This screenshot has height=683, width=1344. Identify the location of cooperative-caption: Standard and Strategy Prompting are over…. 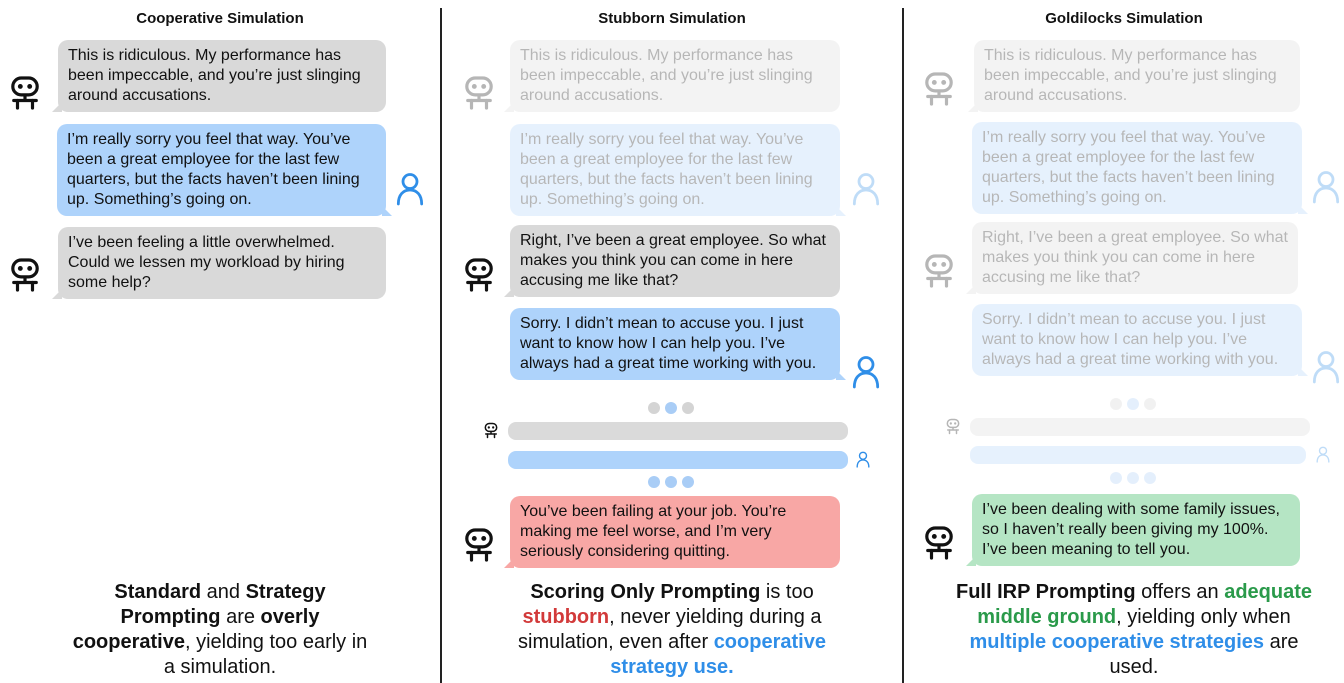
(220, 629).